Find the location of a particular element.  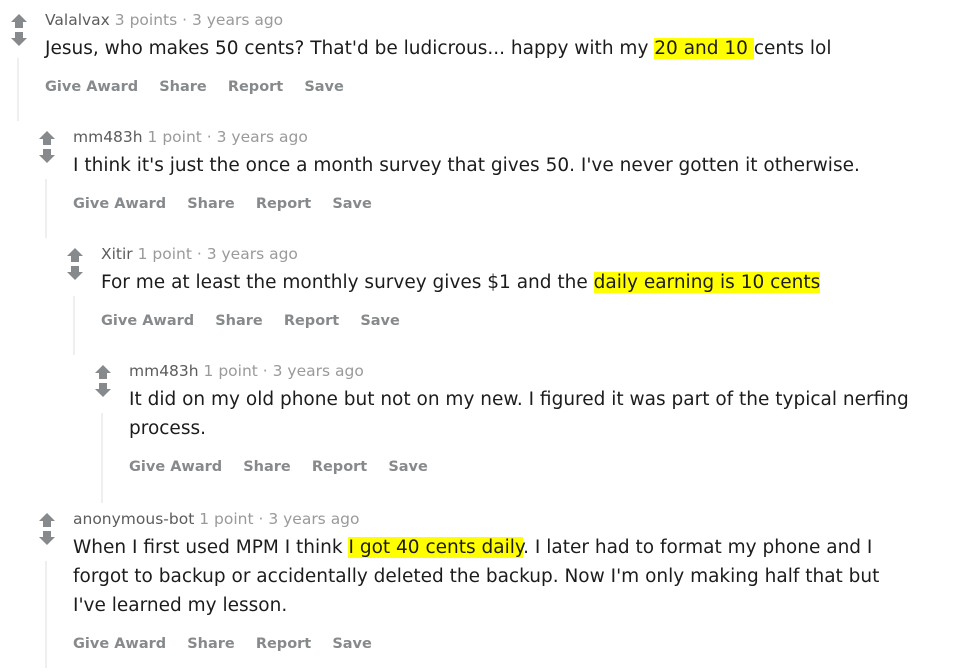

highlighted-text: I got 40 cents daily is located at coordinates (436, 547).